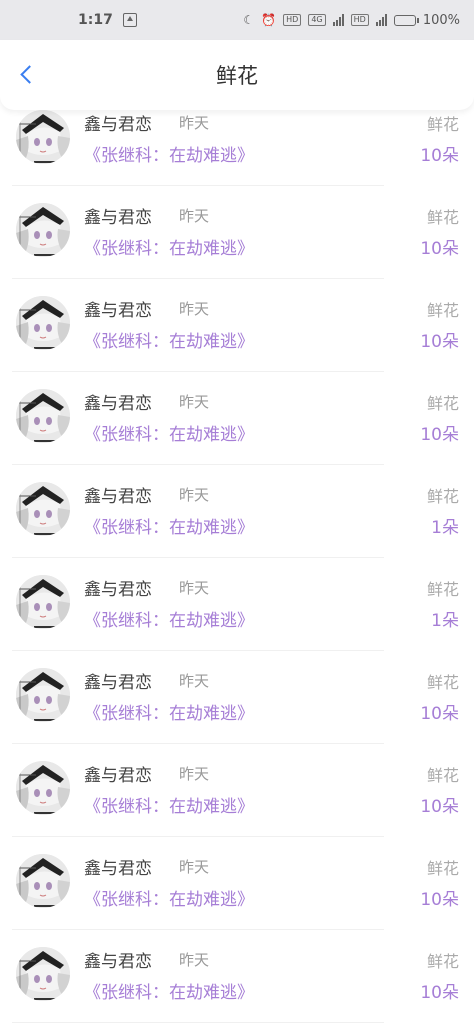  What do you see at coordinates (95, 20) in the screenshot?
I see `status-time: 1:17` at bounding box center [95, 20].